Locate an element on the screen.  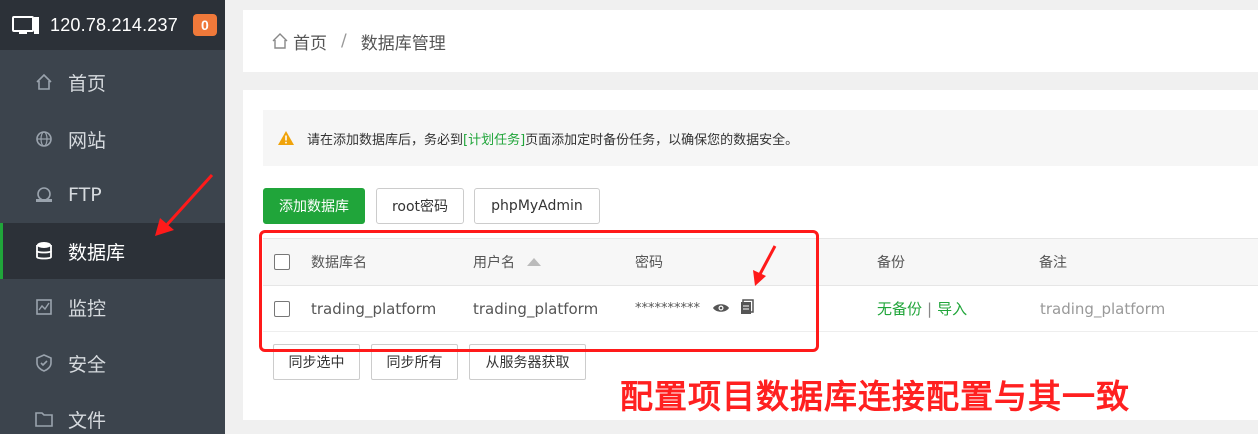
ftp-icon is located at coordinates (44, 195).